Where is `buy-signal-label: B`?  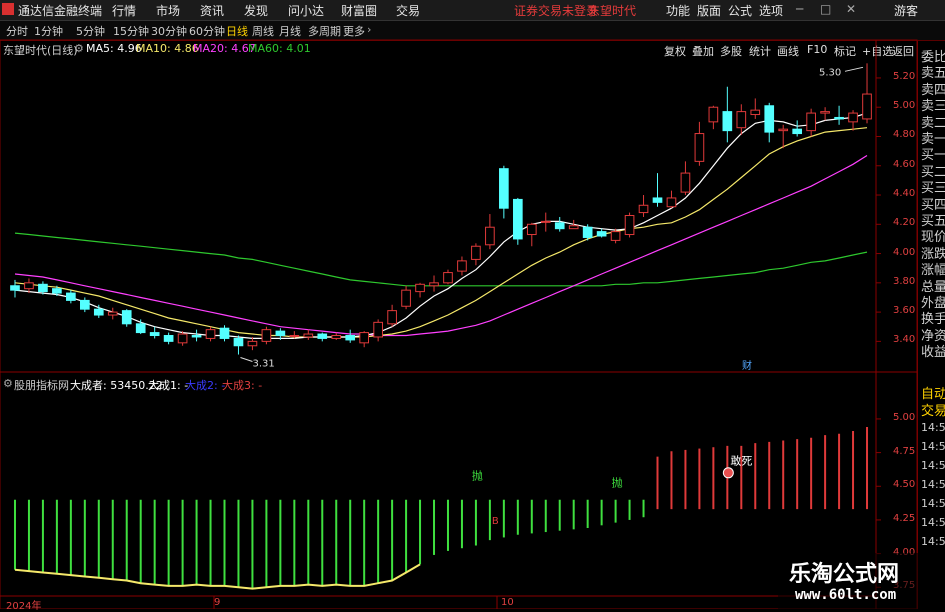
buy-signal-label: B is located at coordinates (495, 521).